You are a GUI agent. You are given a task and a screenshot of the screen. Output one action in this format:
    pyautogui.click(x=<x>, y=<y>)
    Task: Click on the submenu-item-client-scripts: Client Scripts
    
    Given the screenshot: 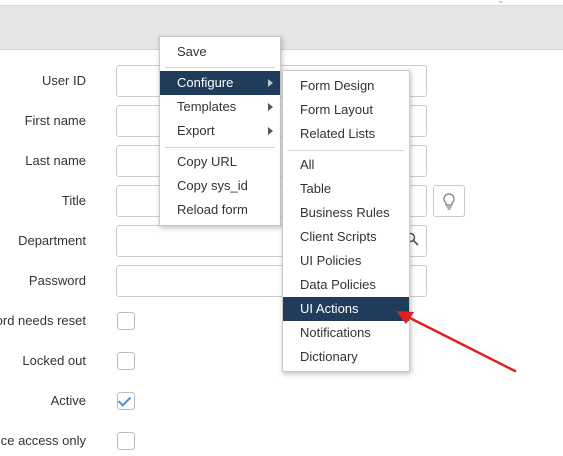 What is the action you would take?
    pyautogui.click(x=346, y=237)
    